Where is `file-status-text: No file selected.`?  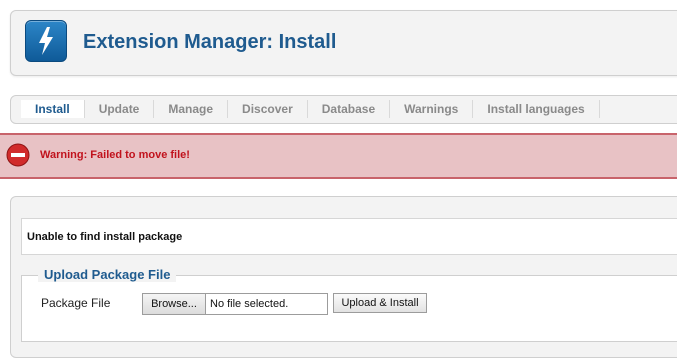
file-status-text: No file selected. is located at coordinates (249, 304).